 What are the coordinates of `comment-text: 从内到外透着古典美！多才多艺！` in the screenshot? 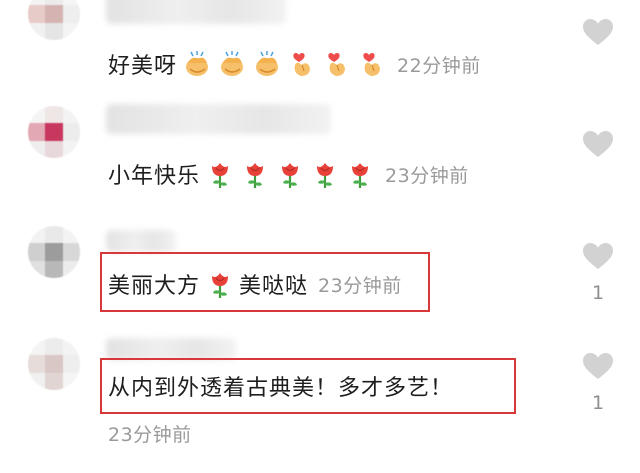 It's located at (281, 388).